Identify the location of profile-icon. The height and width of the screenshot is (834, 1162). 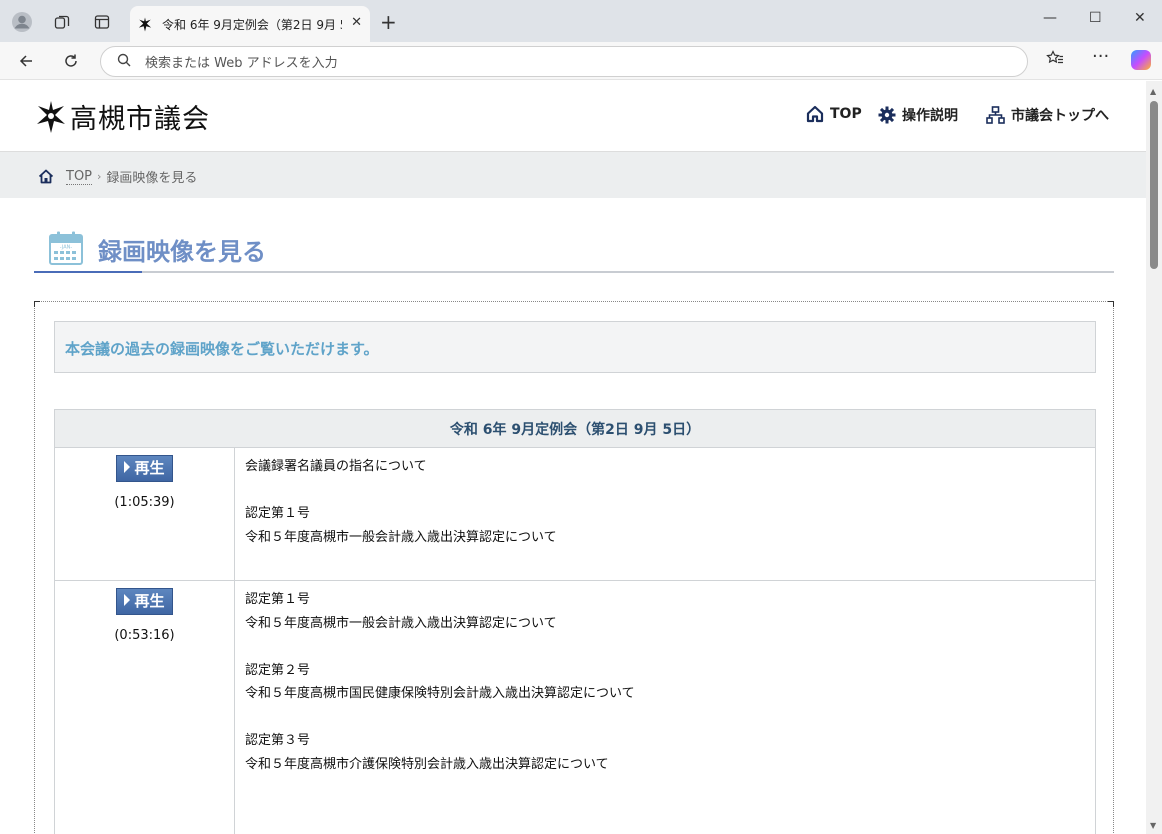
(22, 22).